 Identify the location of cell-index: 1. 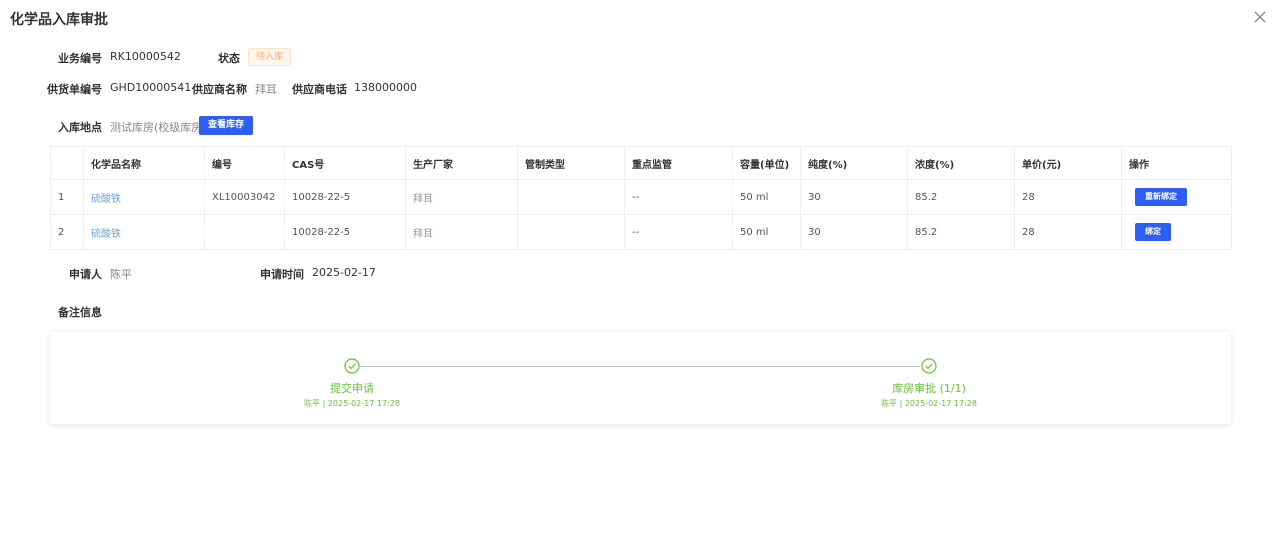
(67, 197).